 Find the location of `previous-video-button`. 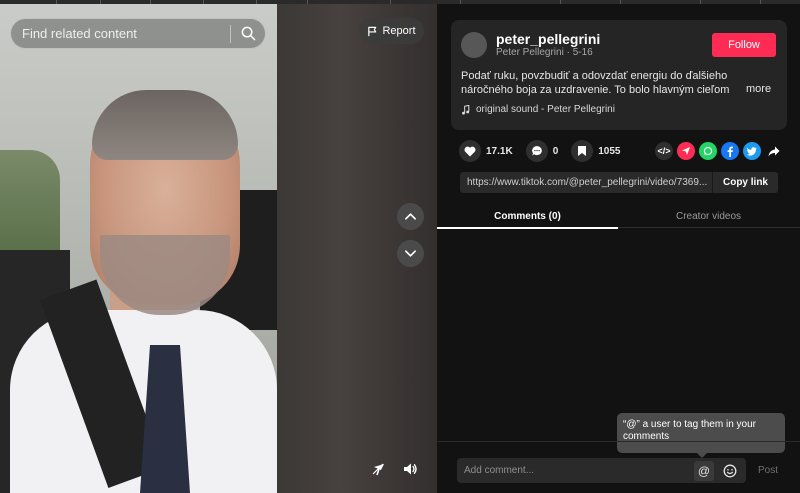

previous-video-button is located at coordinates (410, 216).